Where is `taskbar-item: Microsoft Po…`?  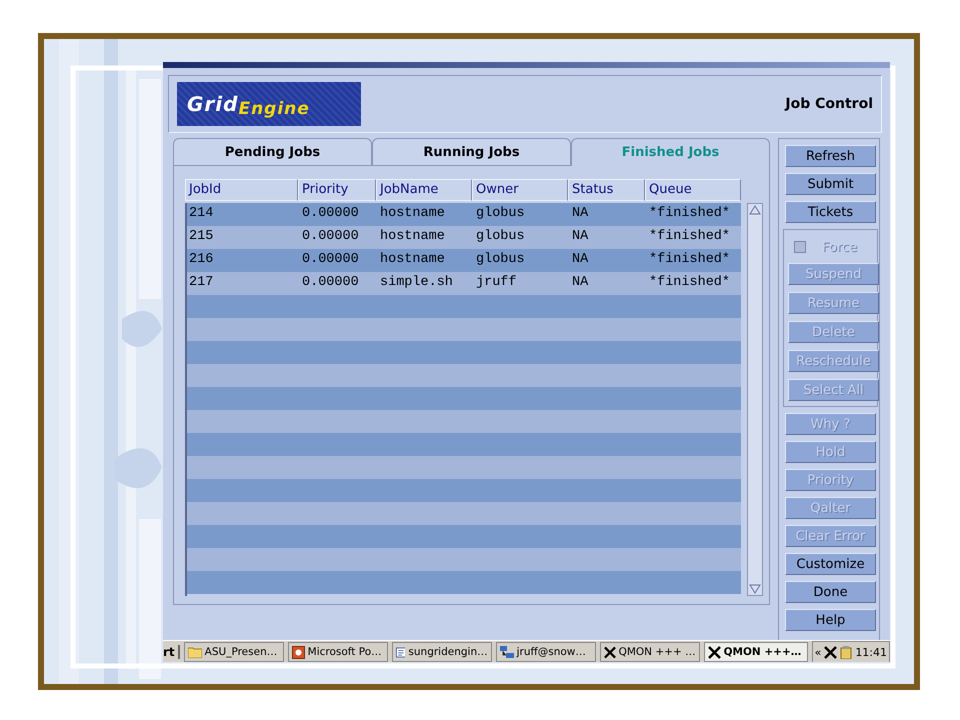
taskbar-item: Microsoft Po… is located at coordinates (338, 652).